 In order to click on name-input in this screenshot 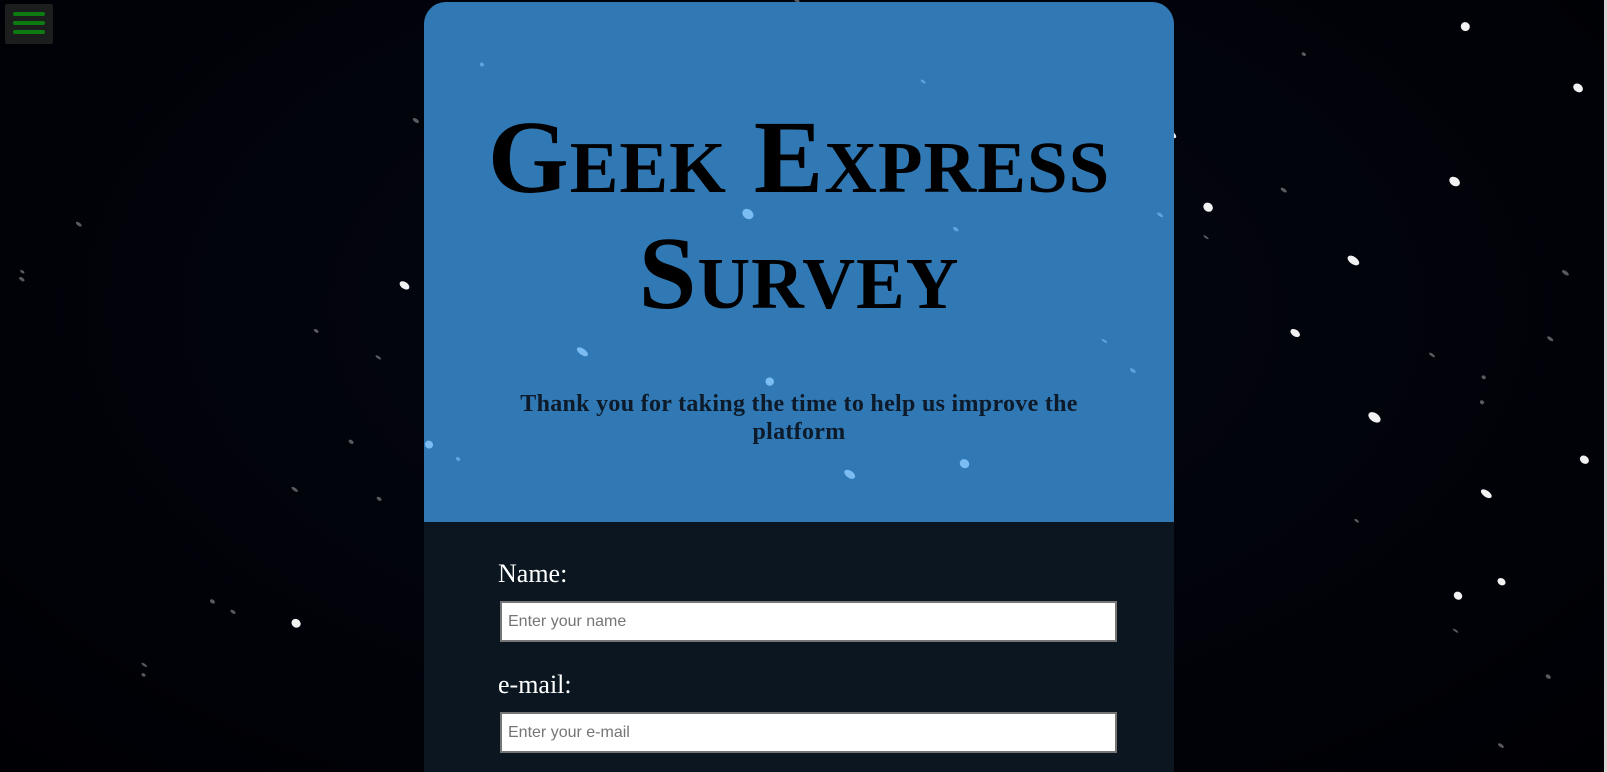, I will do `click(808, 621)`.